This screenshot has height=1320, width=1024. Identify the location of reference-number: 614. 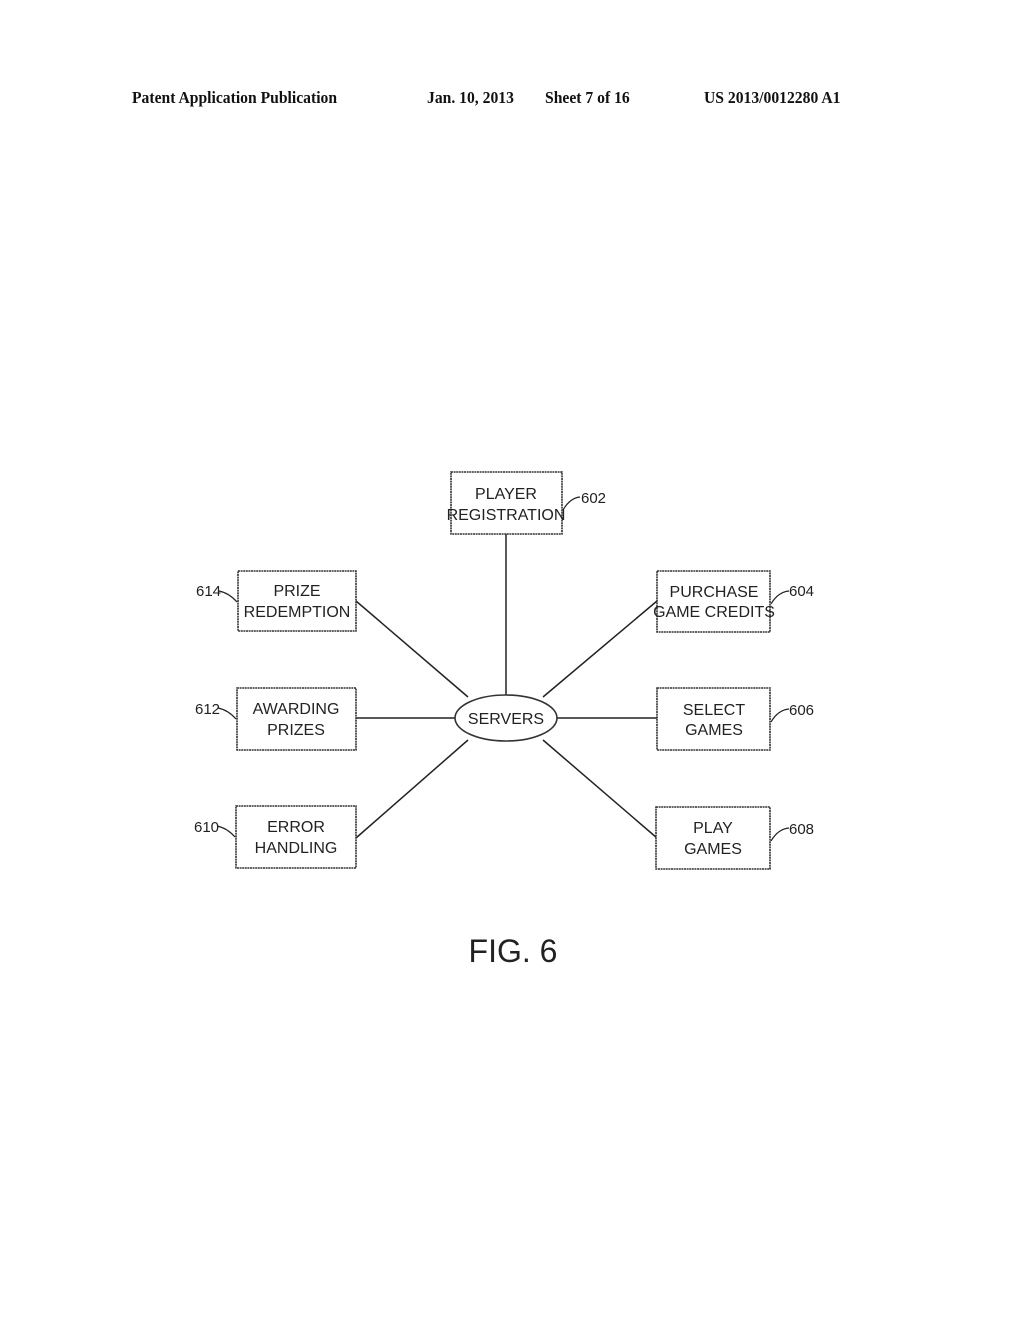
(208, 591).